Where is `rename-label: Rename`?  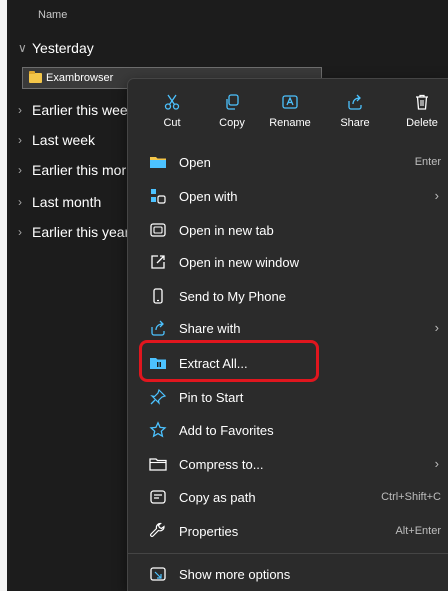
rename-label: Rename is located at coordinates (290, 123).